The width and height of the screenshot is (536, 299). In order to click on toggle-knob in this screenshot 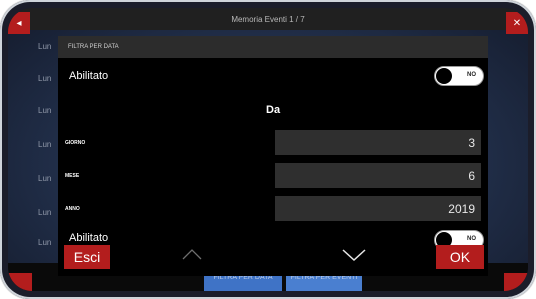, I will do `click(444, 76)`.